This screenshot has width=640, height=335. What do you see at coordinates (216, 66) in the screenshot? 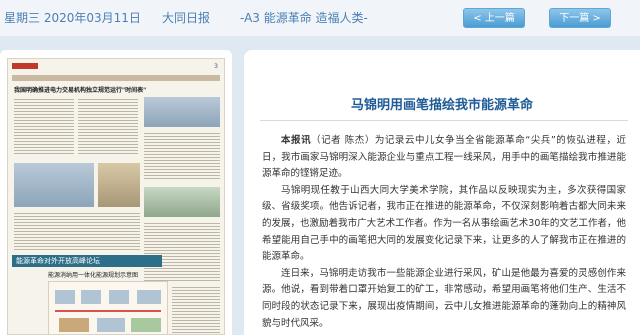
I see `thumbnail-page-number: 3` at bounding box center [216, 66].